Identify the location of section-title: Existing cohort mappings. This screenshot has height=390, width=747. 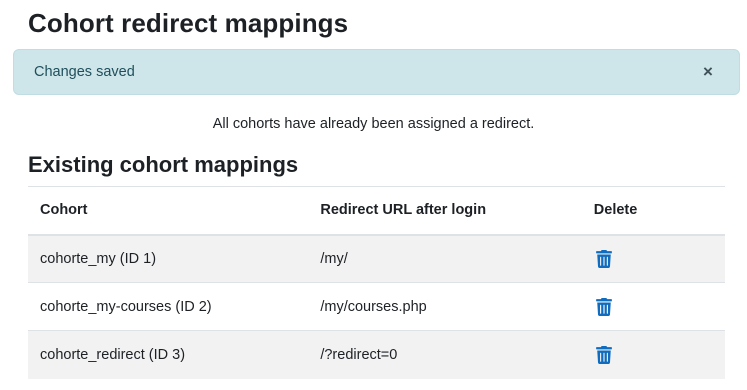
(163, 164).